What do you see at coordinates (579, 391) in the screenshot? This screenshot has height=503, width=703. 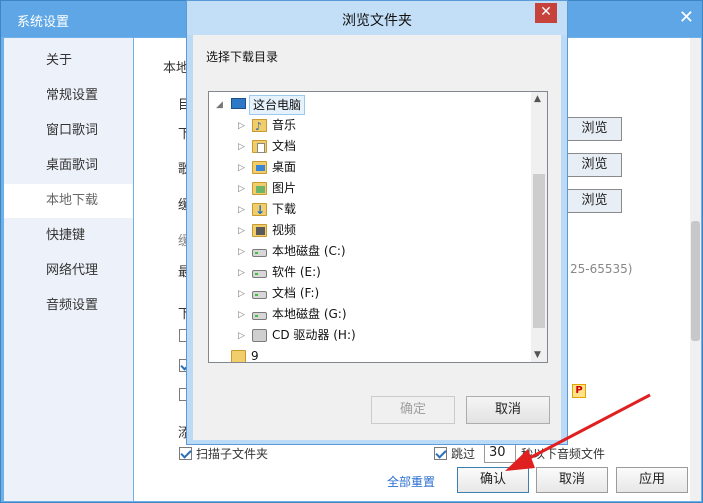 I see `p-badge-icon: P` at bounding box center [579, 391].